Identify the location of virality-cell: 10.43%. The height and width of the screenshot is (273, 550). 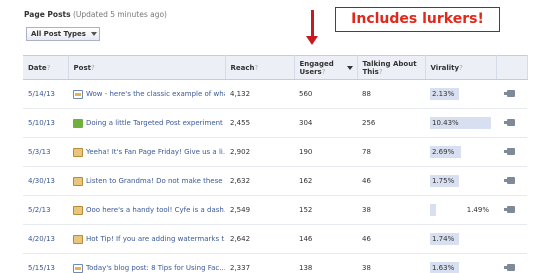
(460, 123).